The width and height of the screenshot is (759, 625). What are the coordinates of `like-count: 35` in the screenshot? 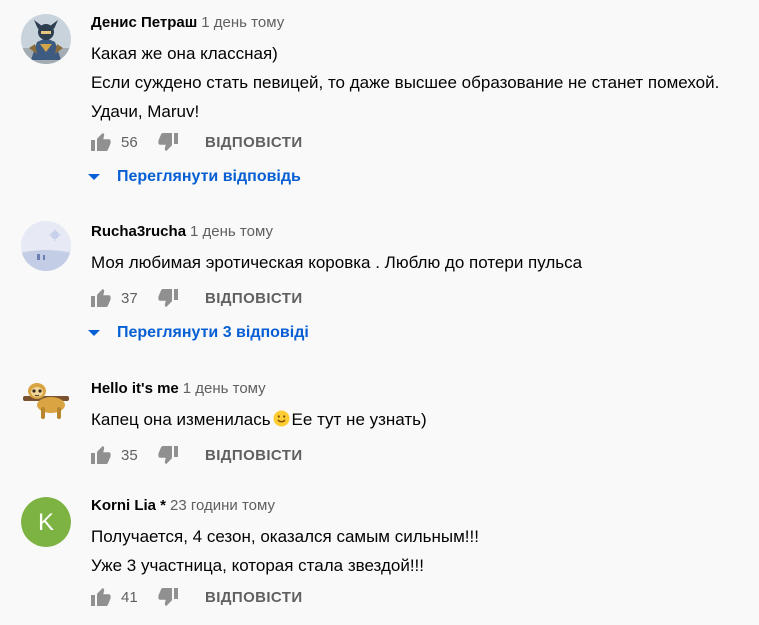 It's located at (129, 455).